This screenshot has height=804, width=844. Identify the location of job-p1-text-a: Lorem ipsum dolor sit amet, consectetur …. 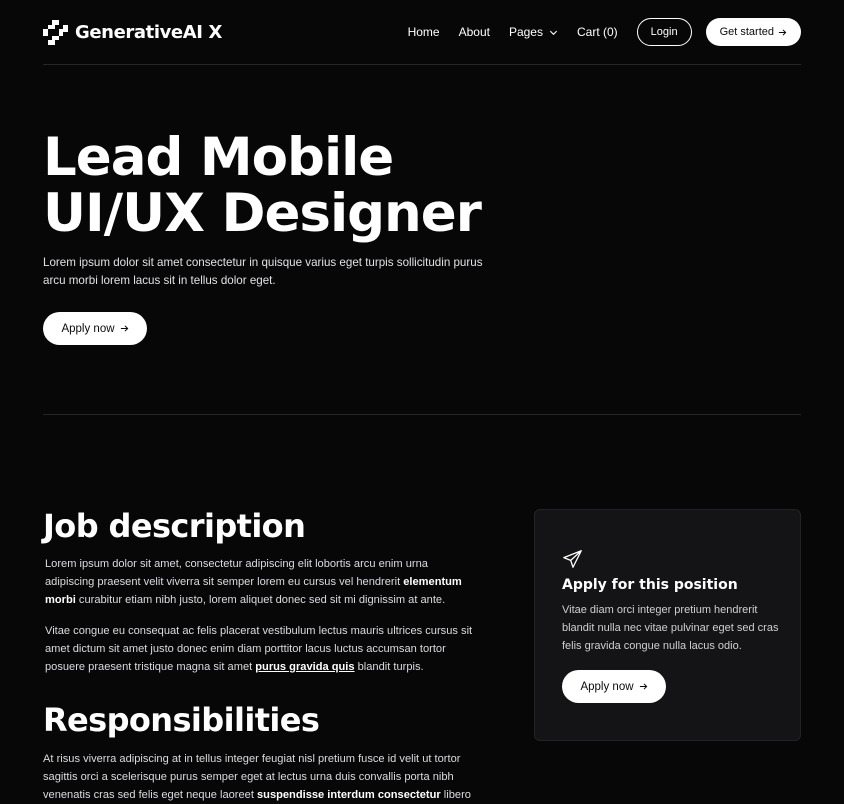
(236, 573).